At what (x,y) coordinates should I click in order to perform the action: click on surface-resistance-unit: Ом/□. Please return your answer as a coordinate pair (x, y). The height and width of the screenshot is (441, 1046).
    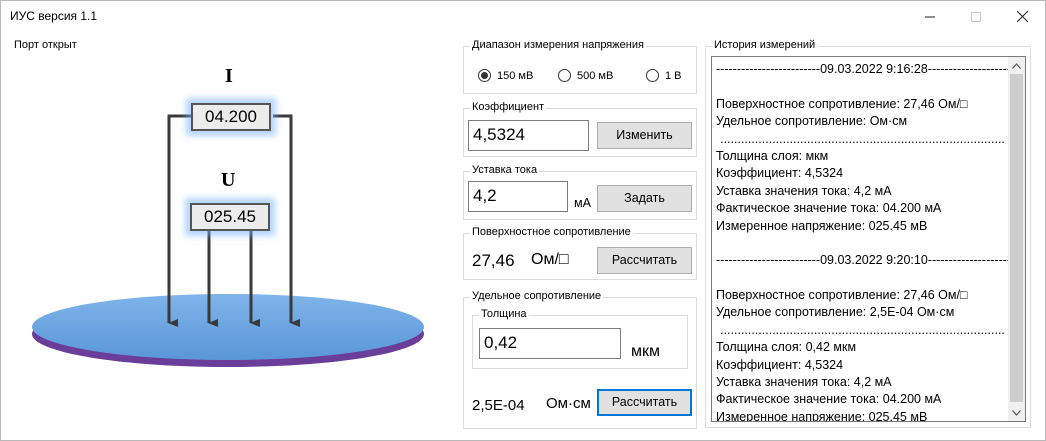
    Looking at the image, I should click on (550, 259).